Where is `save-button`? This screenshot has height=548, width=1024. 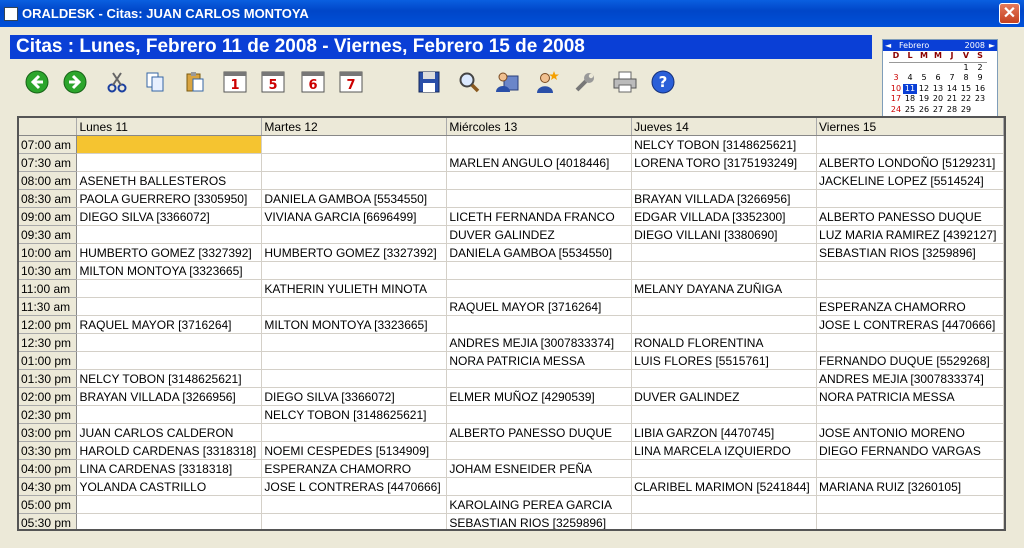 save-button is located at coordinates (429, 82).